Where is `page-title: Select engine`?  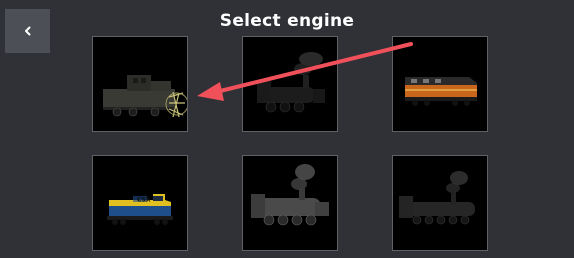
page-title: Select engine is located at coordinates (287, 21).